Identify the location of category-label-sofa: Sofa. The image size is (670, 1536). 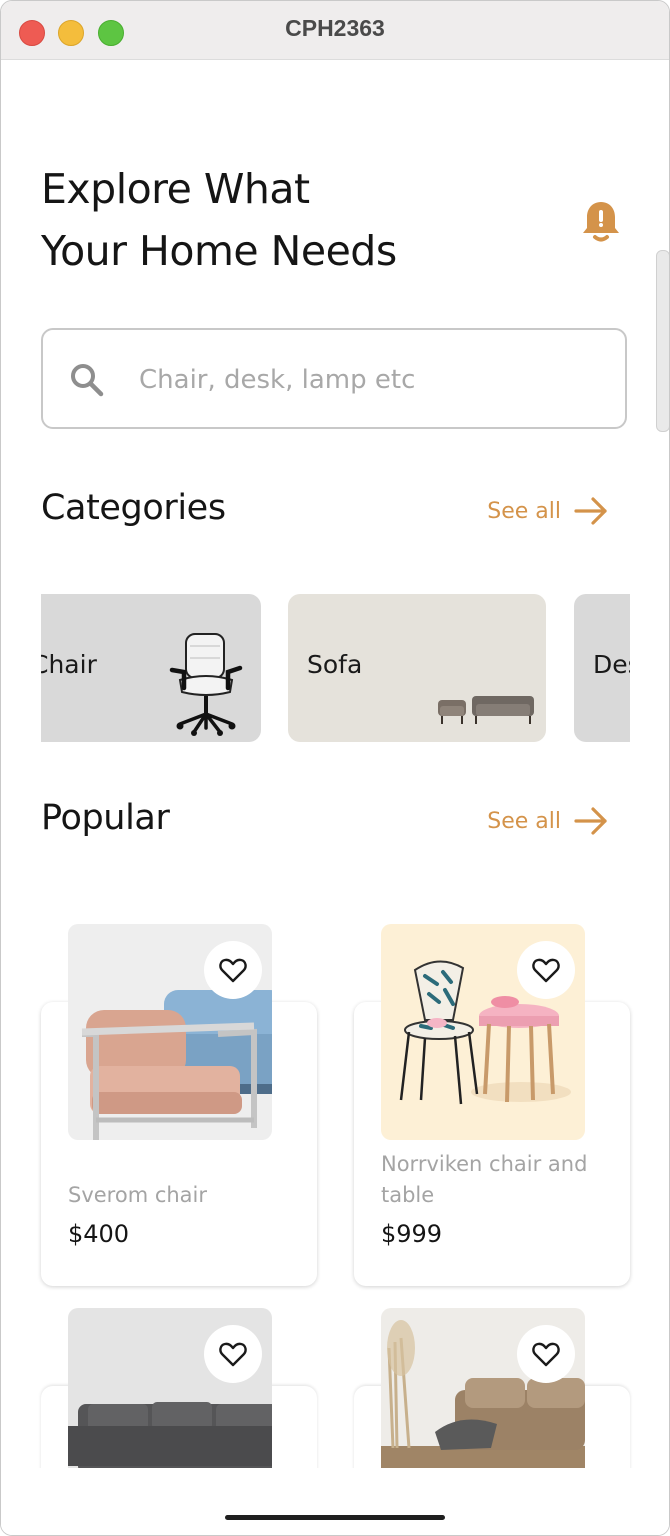
(335, 664).